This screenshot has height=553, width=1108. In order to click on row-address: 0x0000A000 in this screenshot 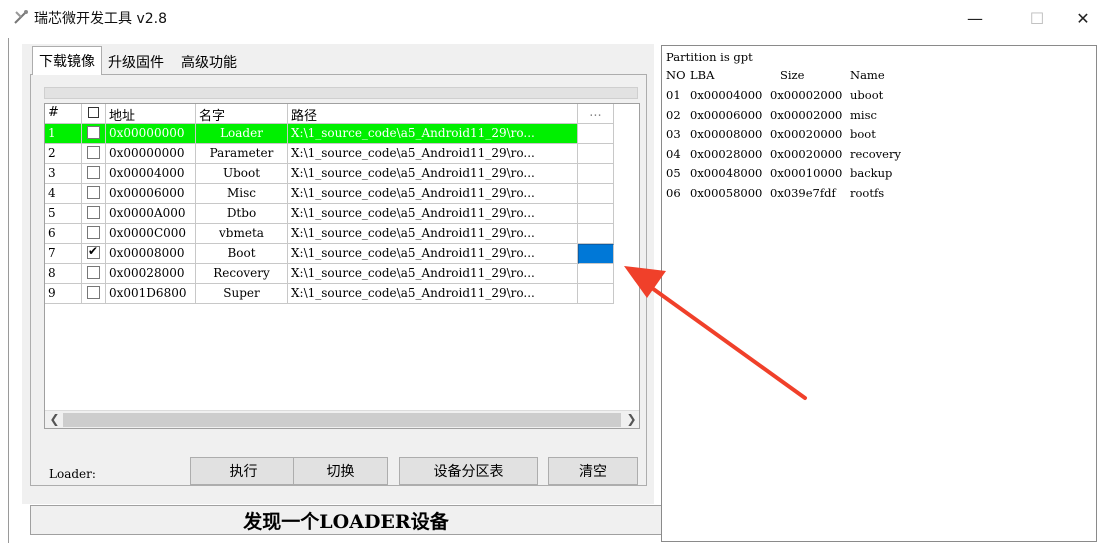, I will do `click(151, 214)`.